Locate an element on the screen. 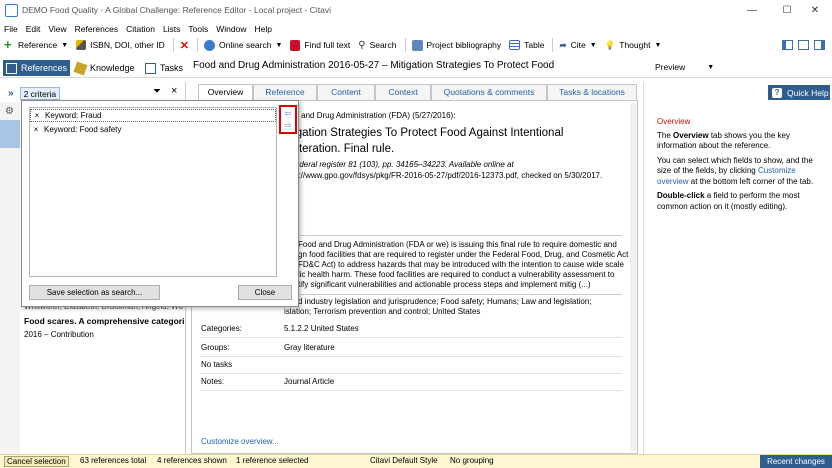 Image resolution: width=832 pixels, height=468 pixels. criterion-row: × Keyword: Fraud is located at coordinates (153, 115).